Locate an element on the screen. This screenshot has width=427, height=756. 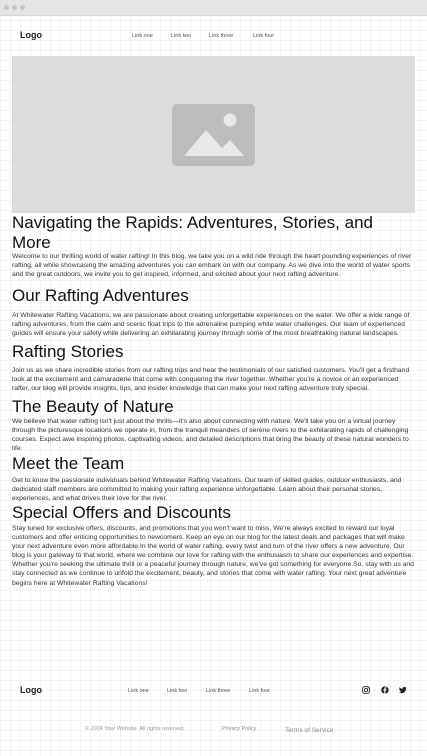
footer-link-four: Link four is located at coordinates (259, 691).